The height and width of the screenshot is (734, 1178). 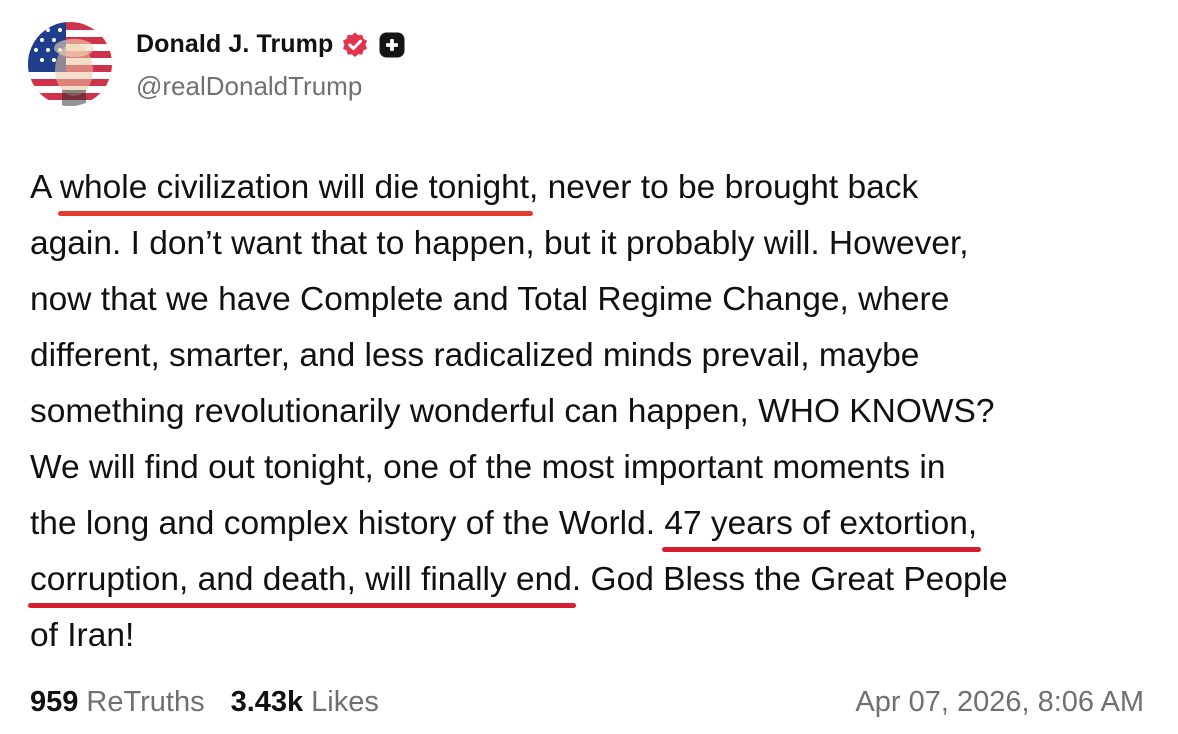 I want to click on post-line: of Iran!, so click(x=595, y=636).